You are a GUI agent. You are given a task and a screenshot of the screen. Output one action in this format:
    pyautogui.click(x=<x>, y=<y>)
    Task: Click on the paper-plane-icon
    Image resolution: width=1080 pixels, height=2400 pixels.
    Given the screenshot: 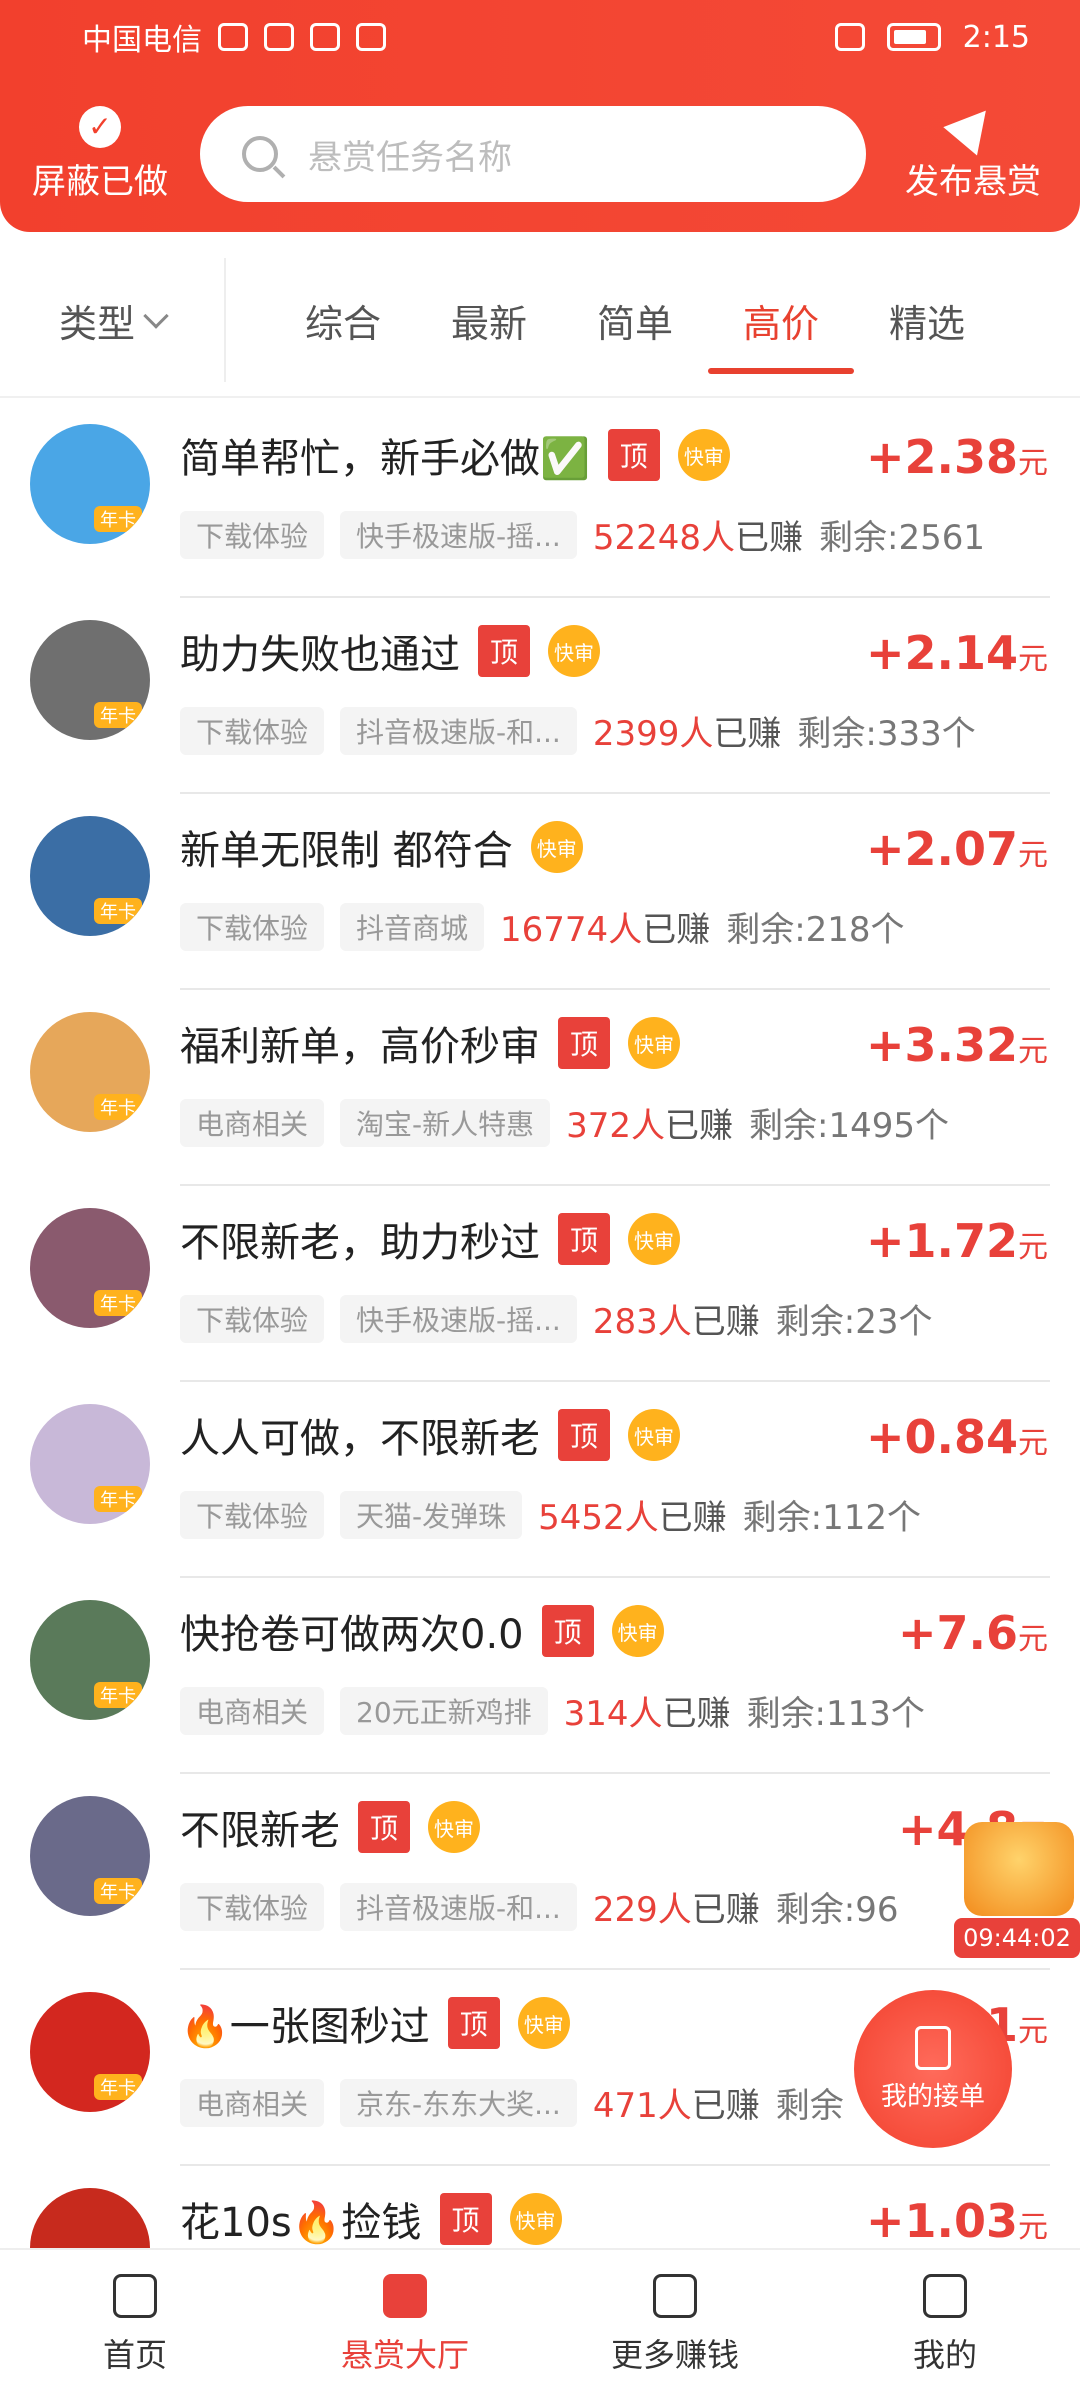 What is the action you would take?
    pyautogui.click(x=973, y=125)
    